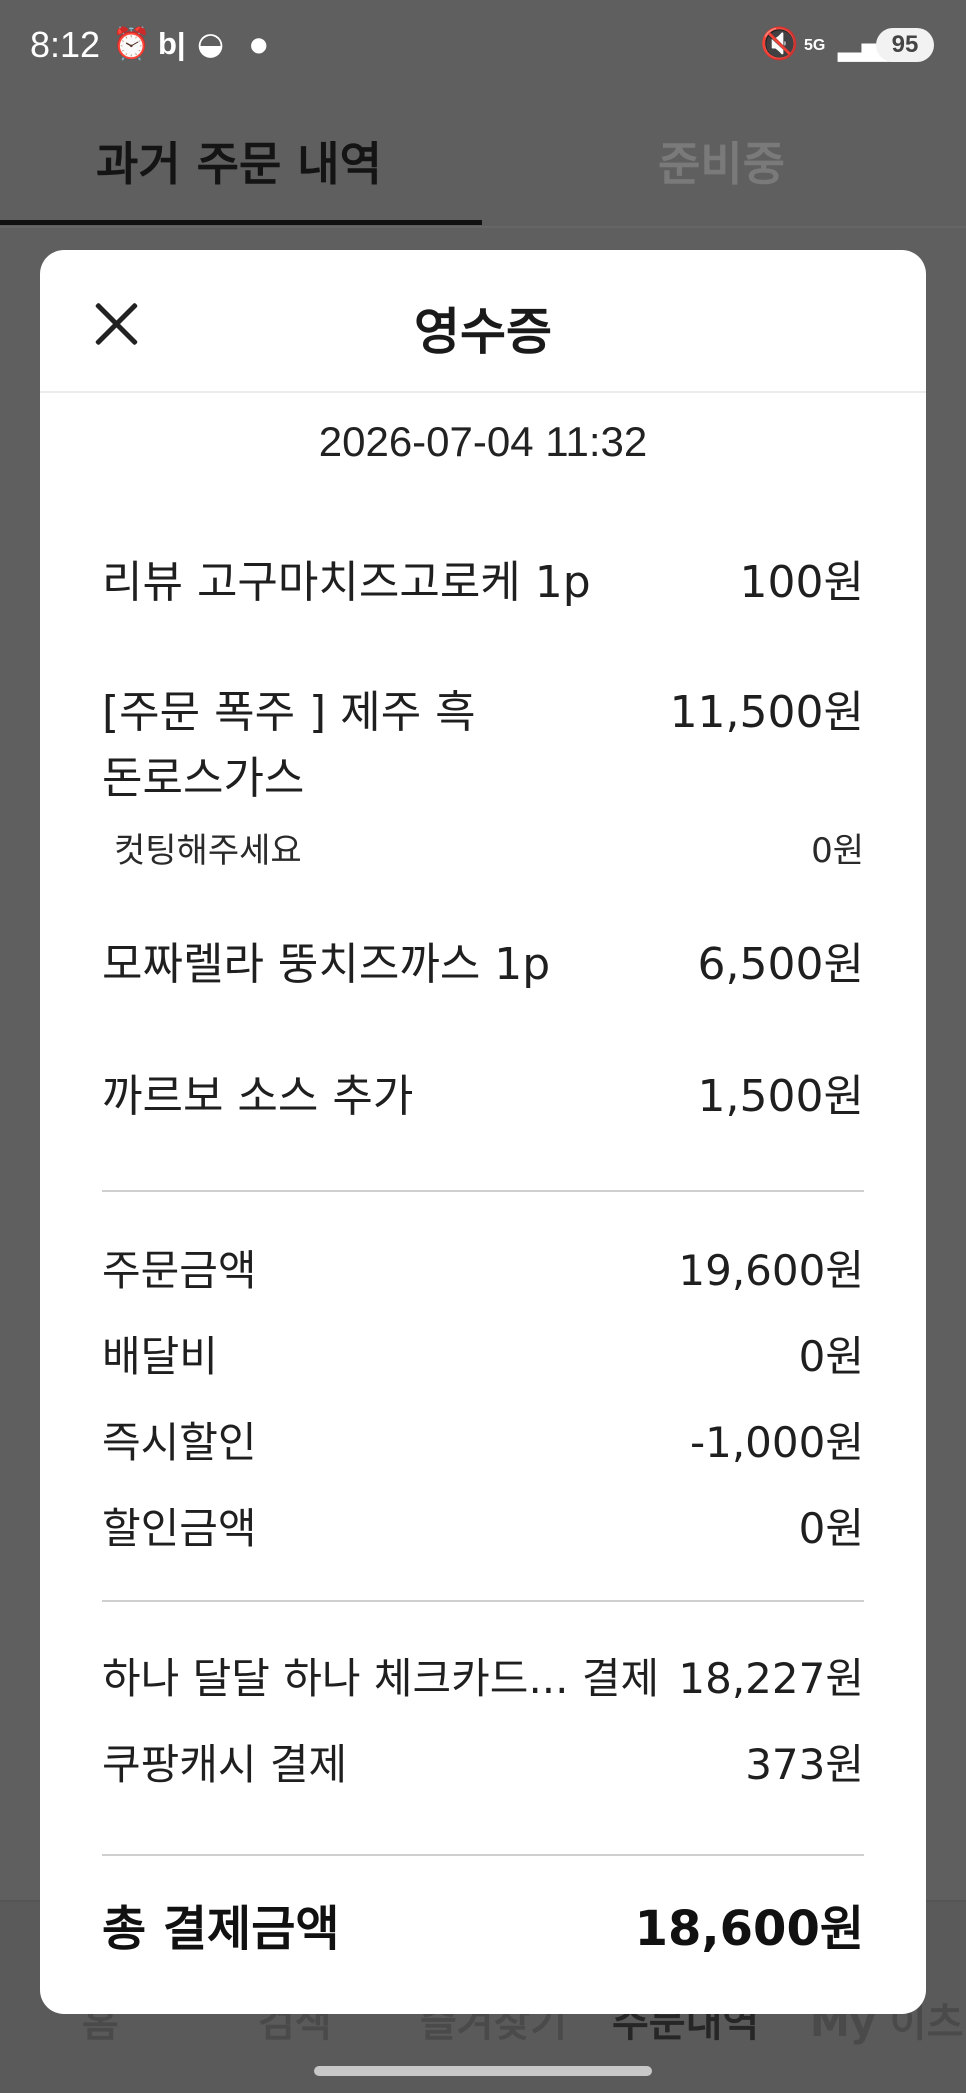  I want to click on total-label: 총 결제금액, so click(221, 1929).